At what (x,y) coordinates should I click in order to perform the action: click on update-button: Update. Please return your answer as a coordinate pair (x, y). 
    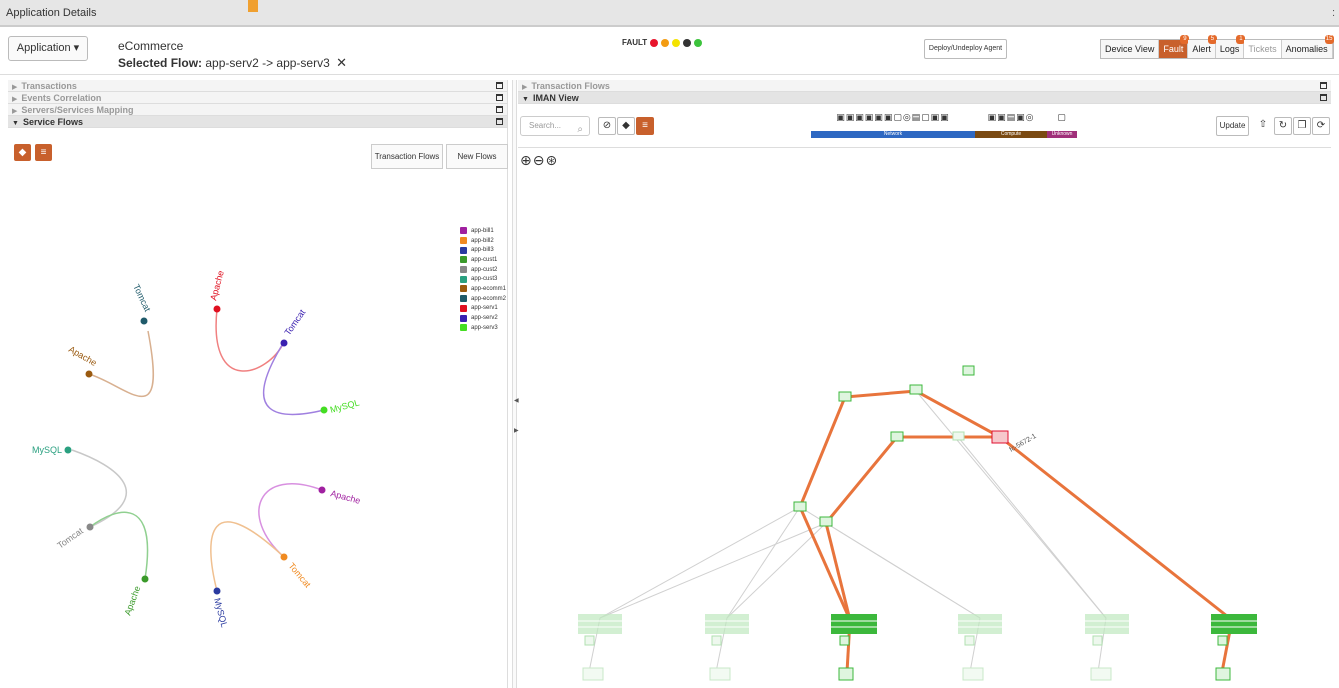
    Looking at the image, I should click on (1232, 126).